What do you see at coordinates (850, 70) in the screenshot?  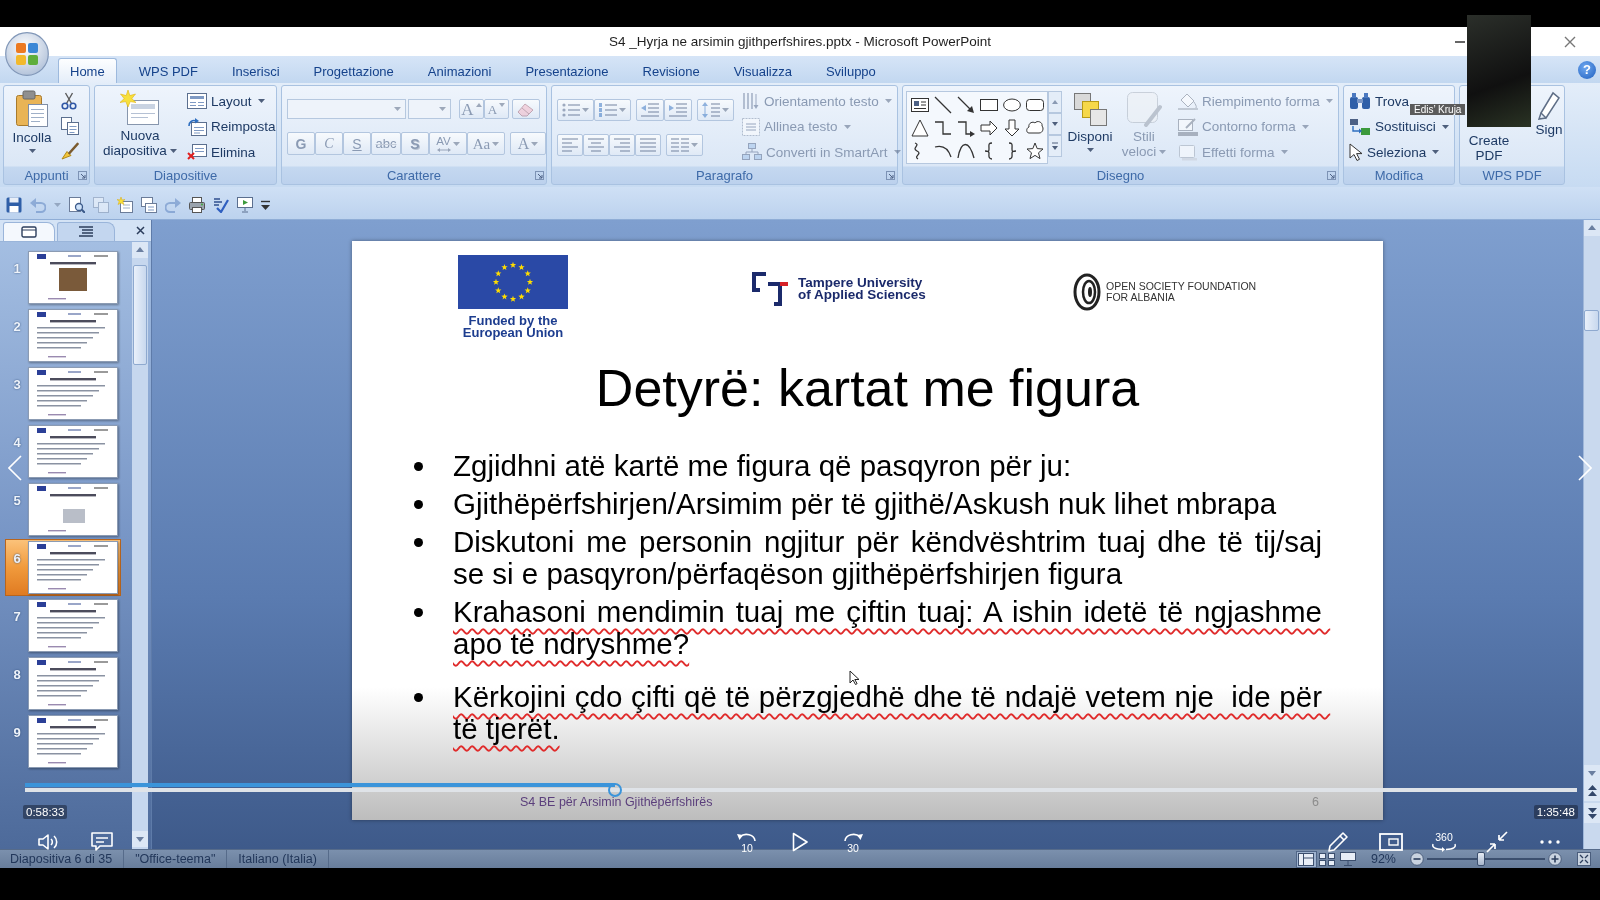 I see `ribbon-tab: Sviluppo` at bounding box center [850, 70].